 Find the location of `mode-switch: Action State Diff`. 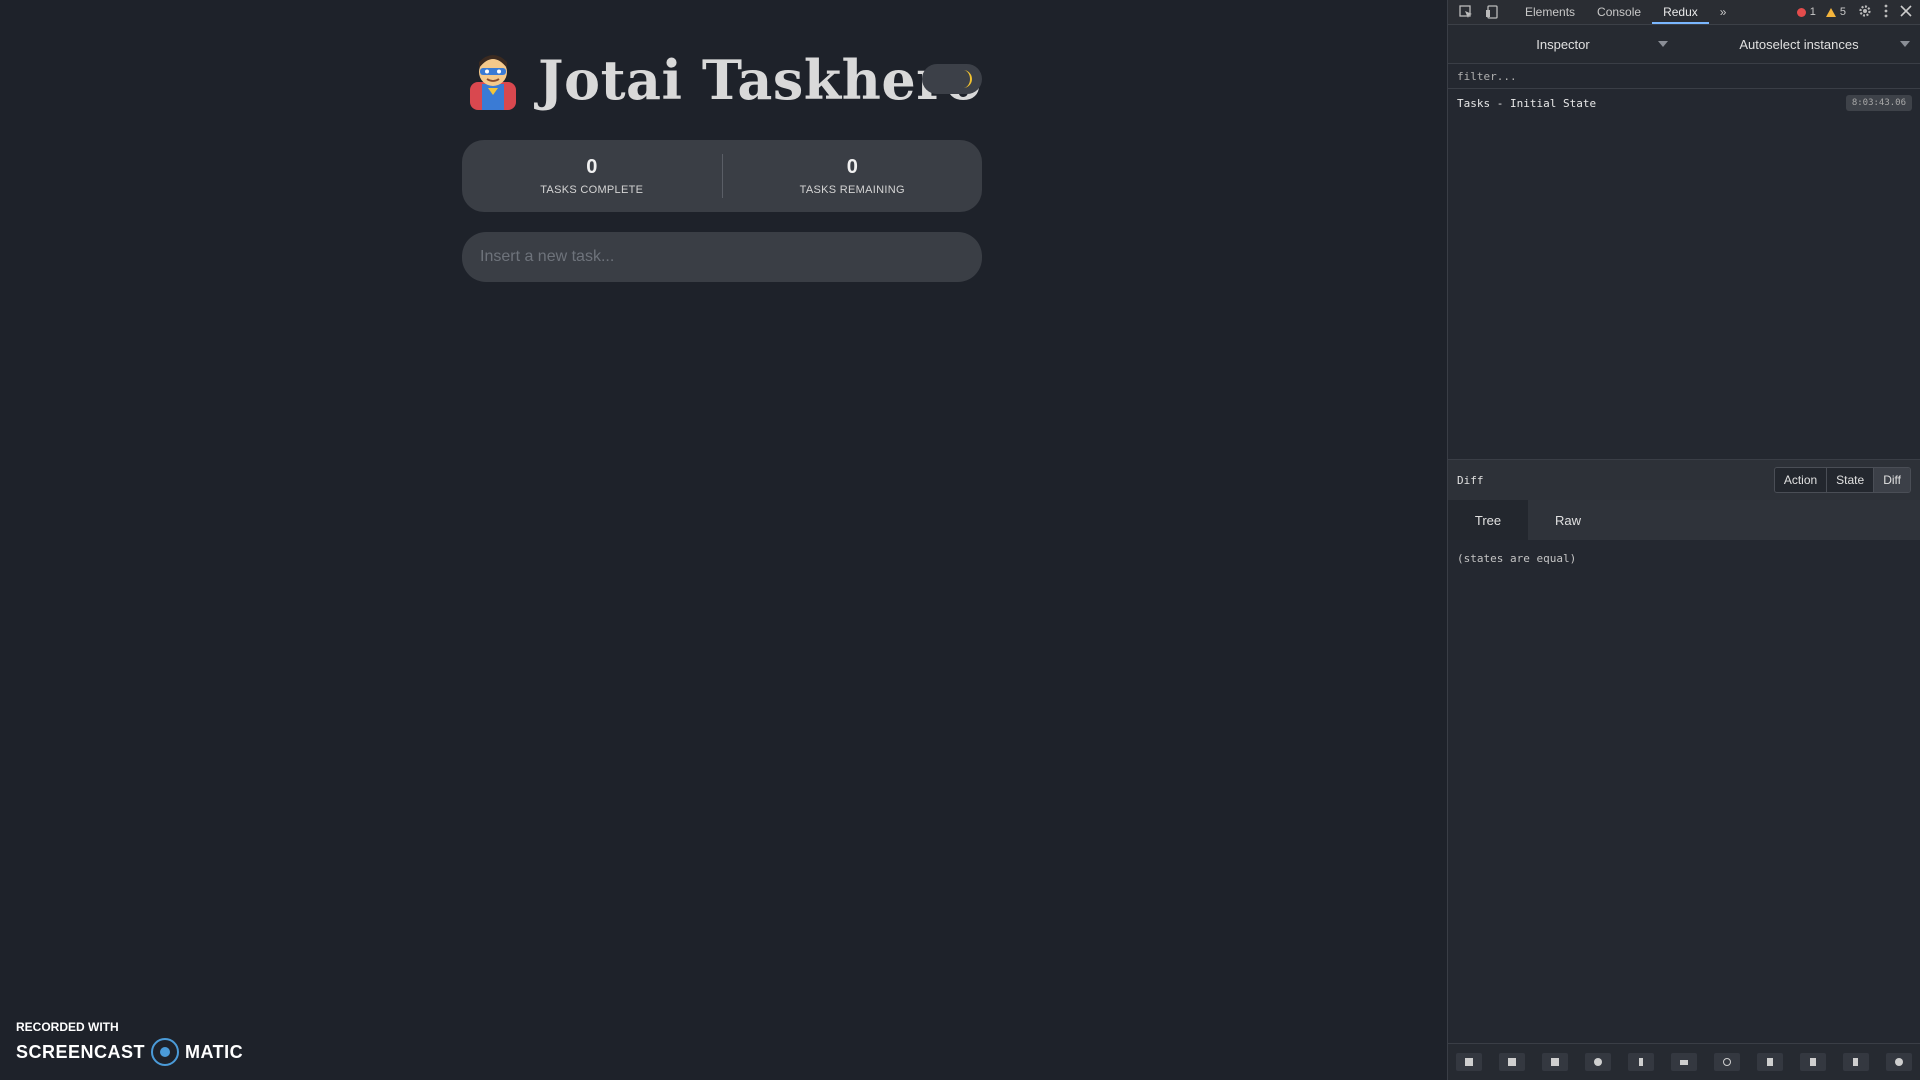

mode-switch: Action State Diff is located at coordinates (1842, 480).